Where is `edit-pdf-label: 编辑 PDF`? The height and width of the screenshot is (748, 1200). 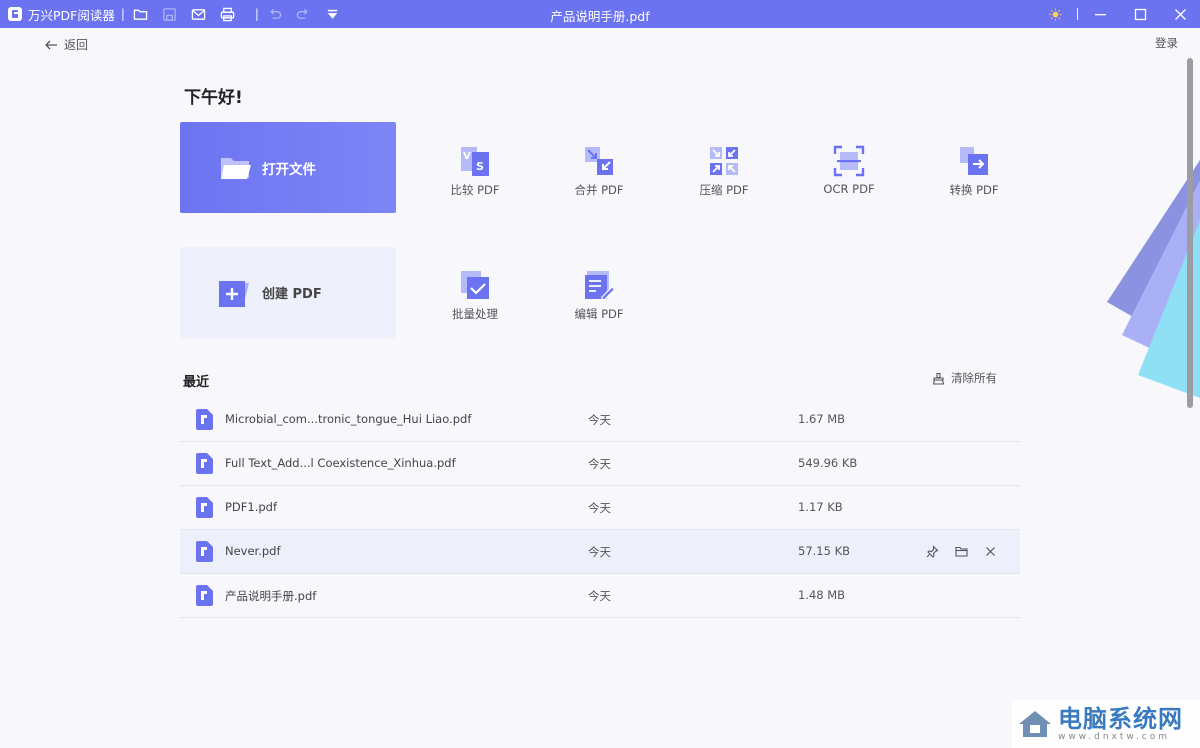
edit-pdf-label: 编辑 PDF is located at coordinates (599, 314).